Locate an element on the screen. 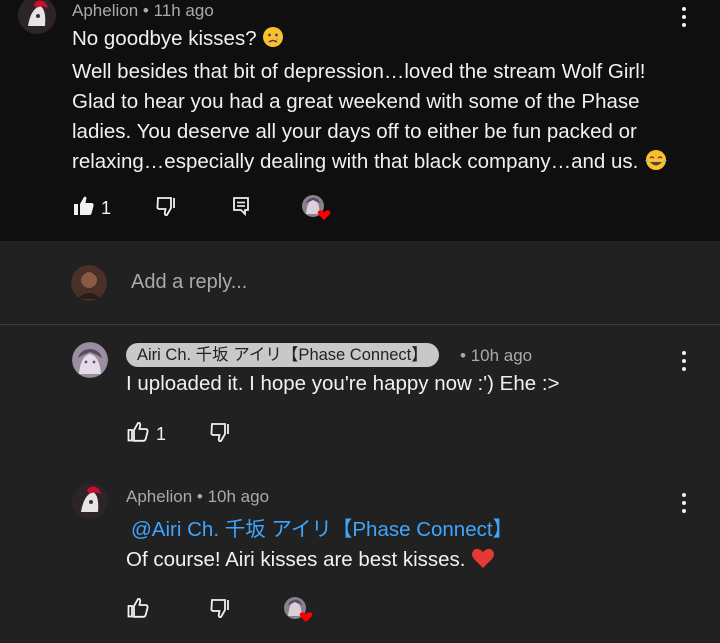 This screenshot has height=643, width=720. crying-face-icon is located at coordinates (273, 41).